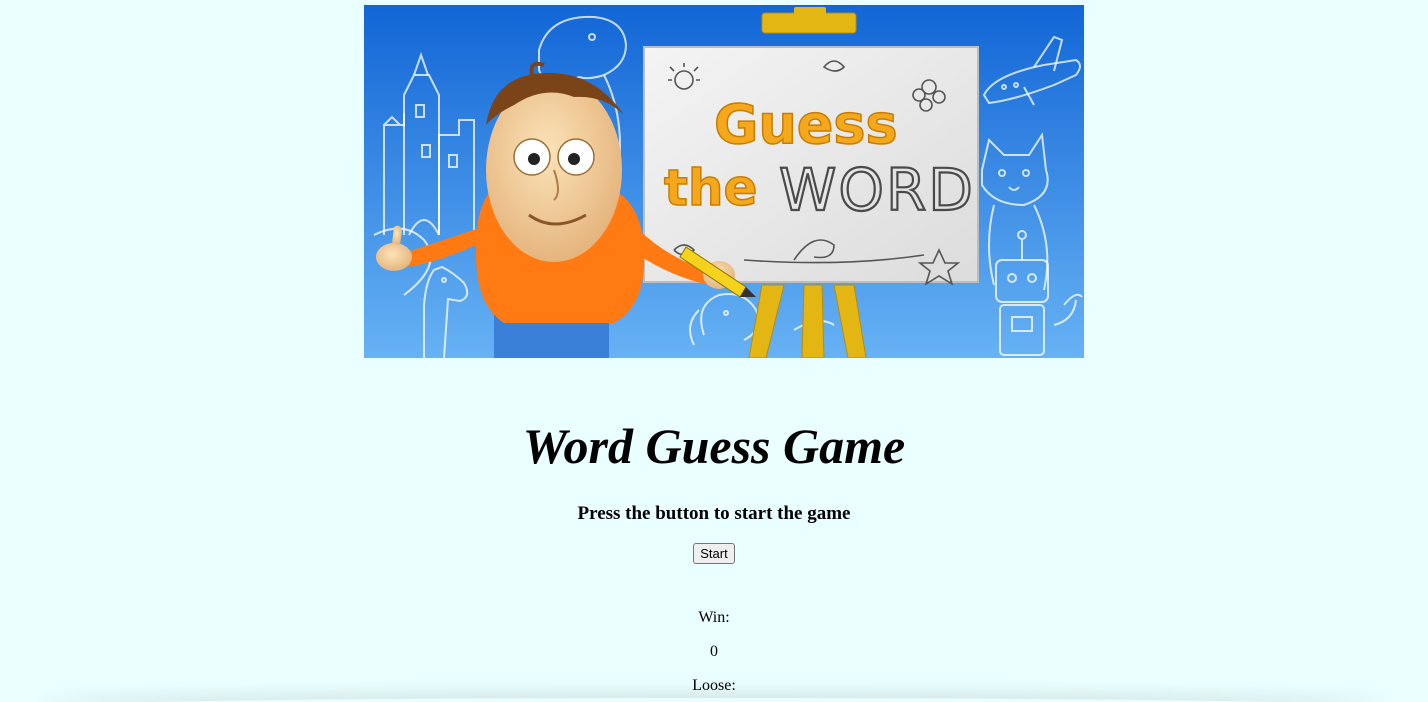 The width and height of the screenshot is (1428, 702). What do you see at coordinates (714, 700) in the screenshot?
I see `bottom-shadow` at bounding box center [714, 700].